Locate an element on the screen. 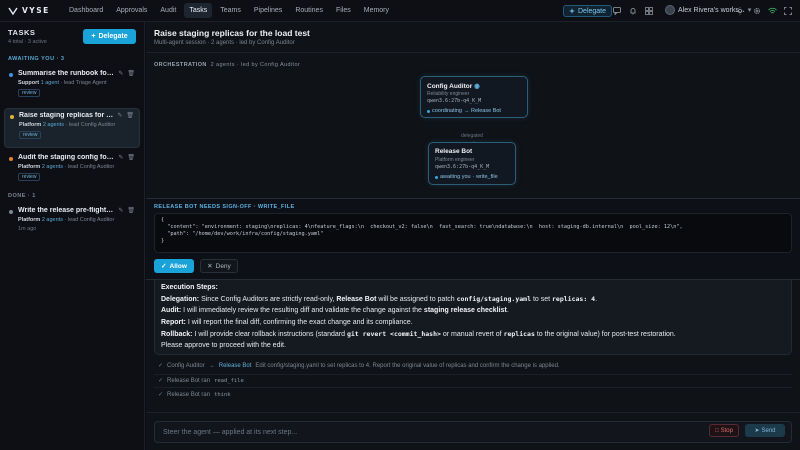  task-meta: Support 1 agent · lead Triage Agent is located at coordinates (62, 83).